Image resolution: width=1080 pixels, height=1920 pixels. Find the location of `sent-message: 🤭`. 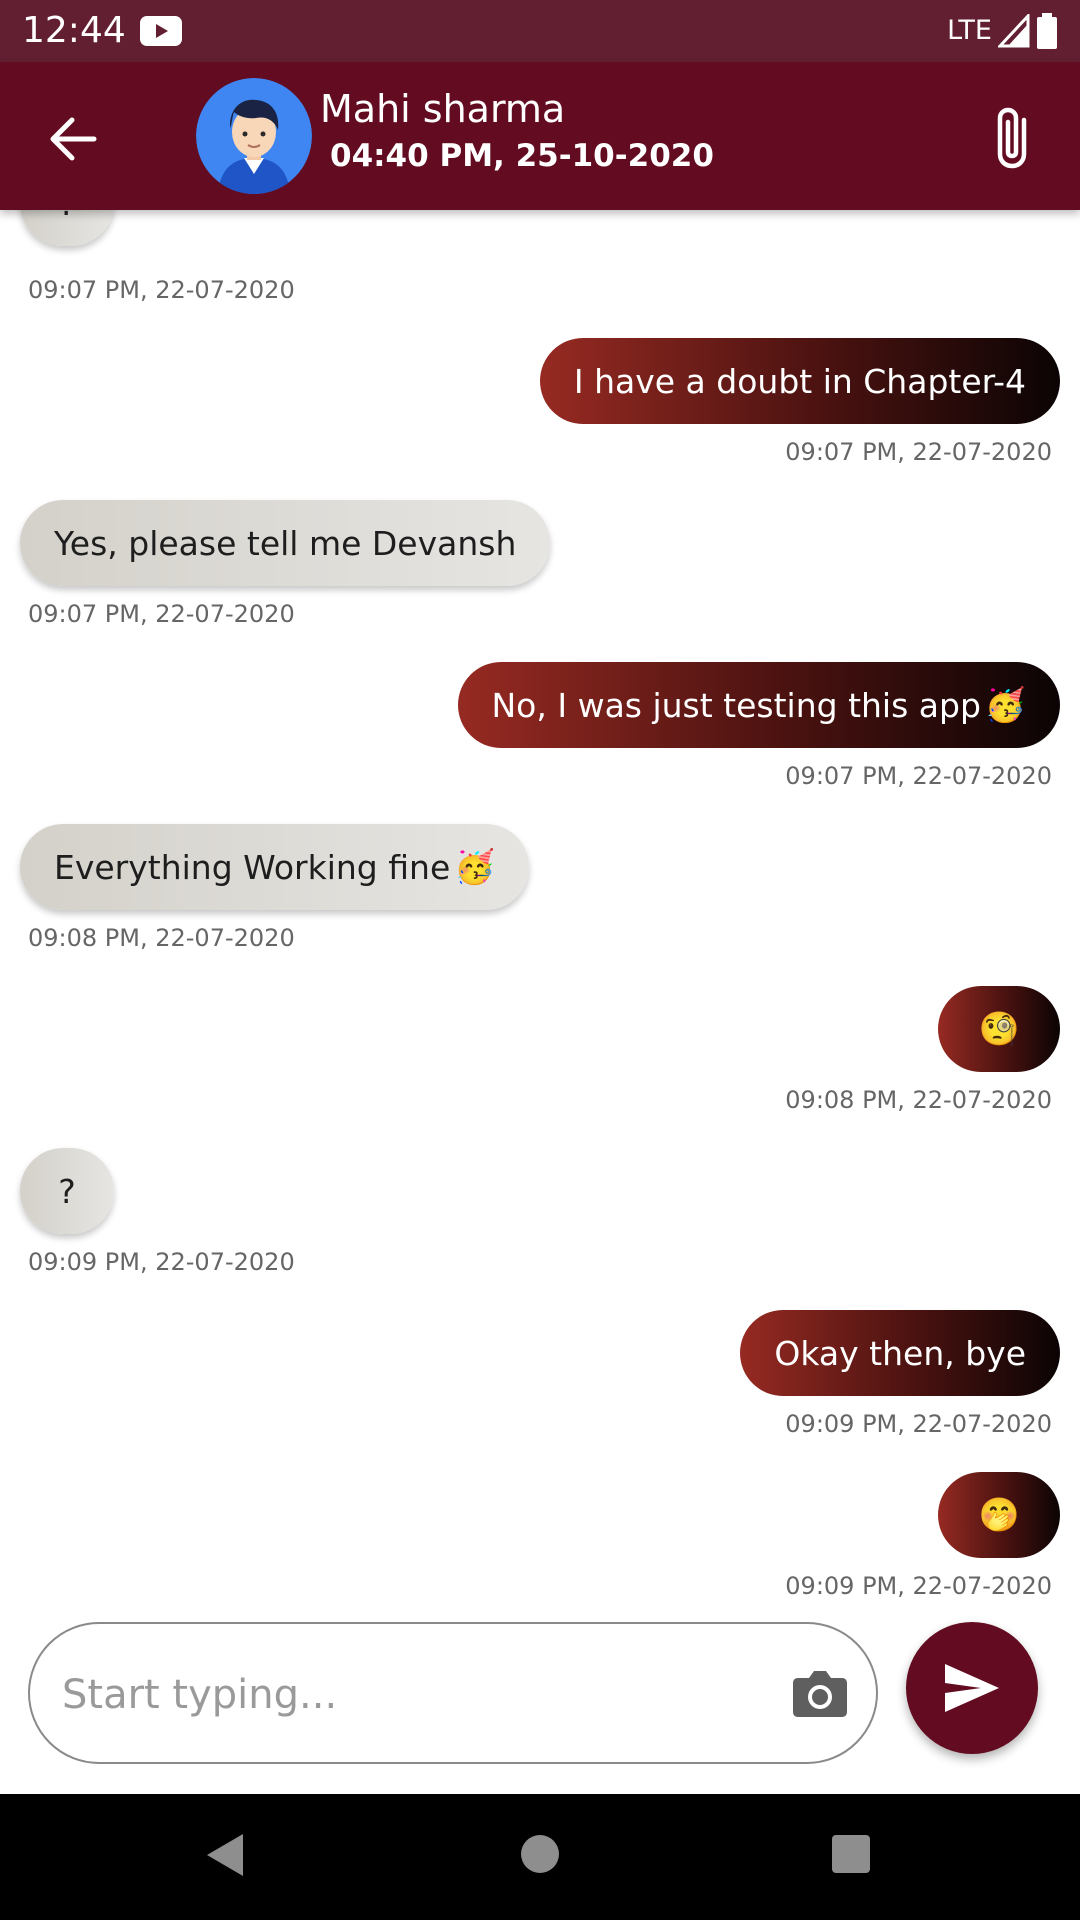

sent-message: 🤭 is located at coordinates (999, 1515).